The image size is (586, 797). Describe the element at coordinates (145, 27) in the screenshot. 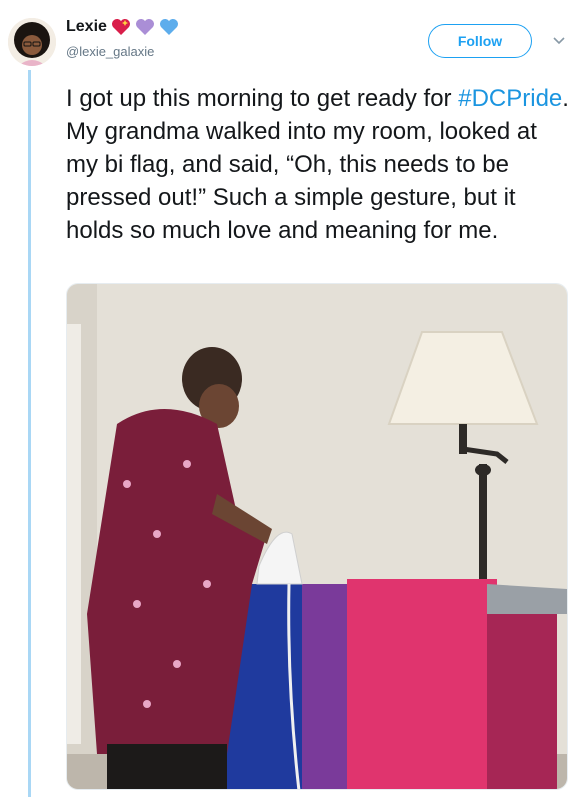

I see `purple-heart-icon` at that location.